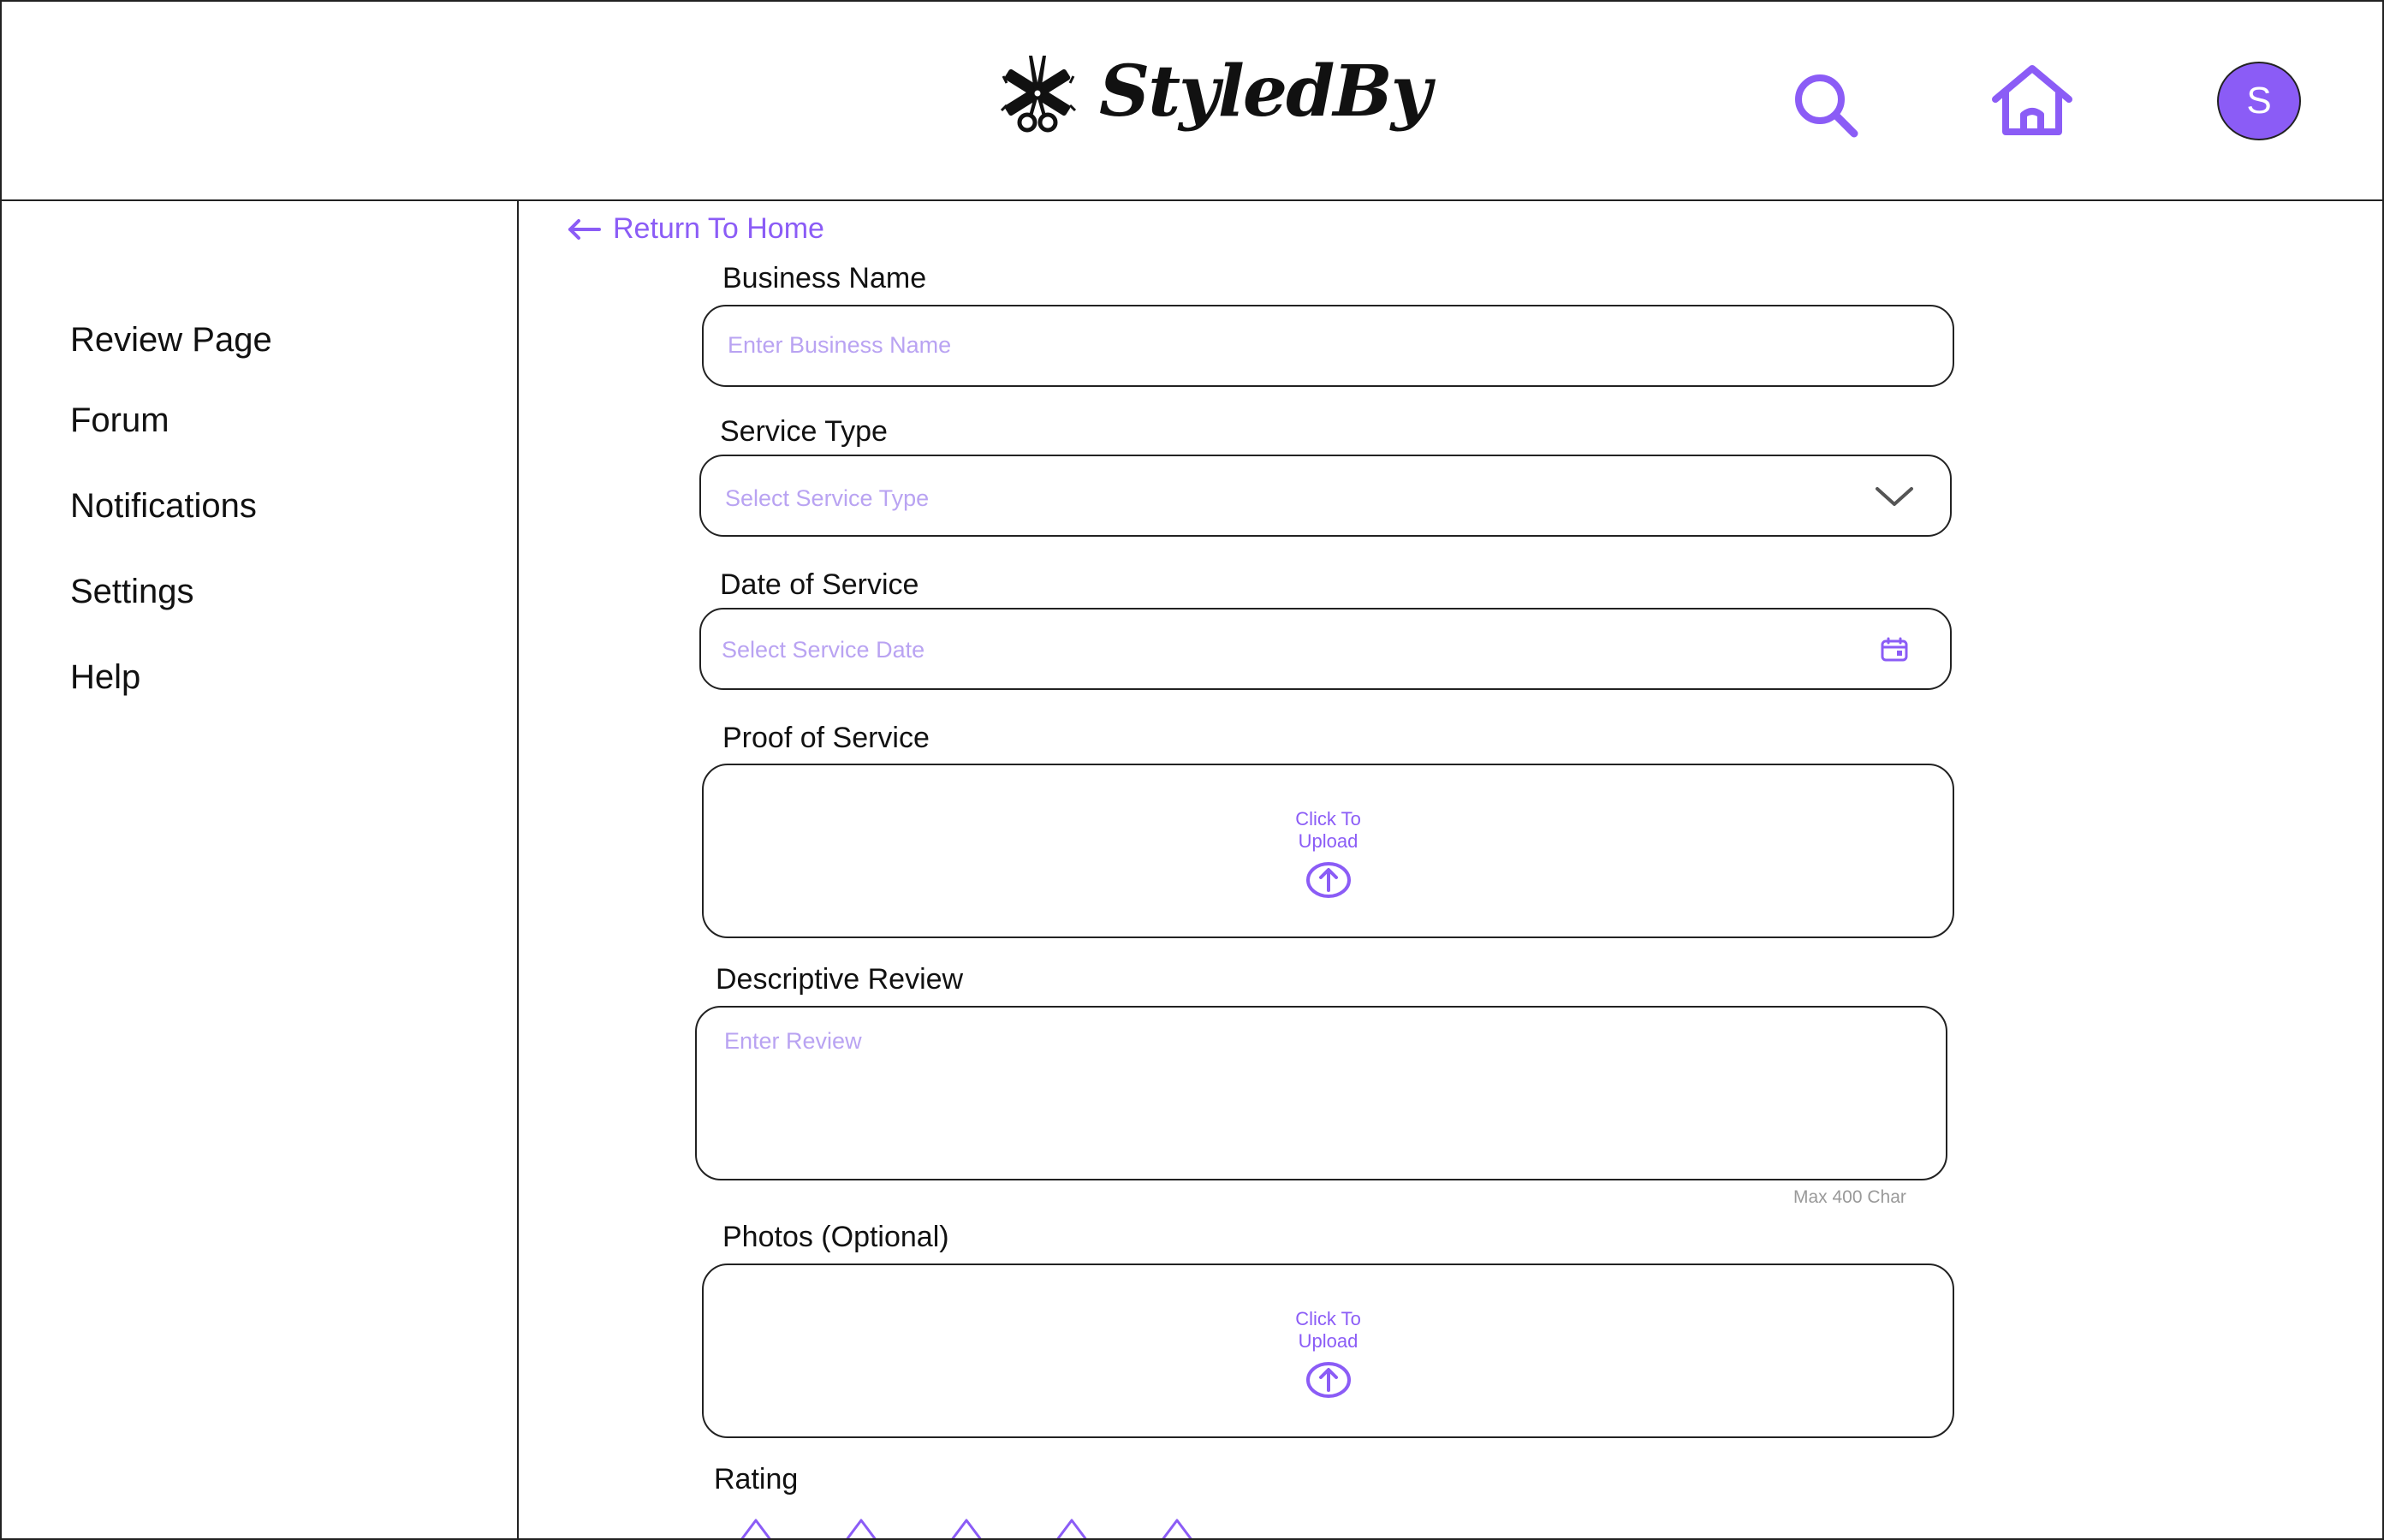 This screenshot has height=1540, width=2384. Describe the element at coordinates (132, 592) in the screenshot. I see `sidebar-item-settings: Settings` at that location.